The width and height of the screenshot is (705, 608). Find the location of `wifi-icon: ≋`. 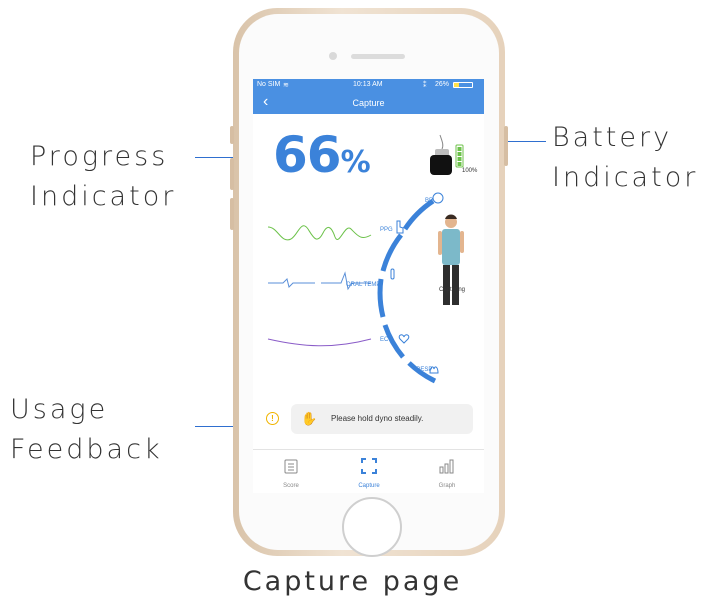

wifi-icon: ≋ is located at coordinates (286, 85).